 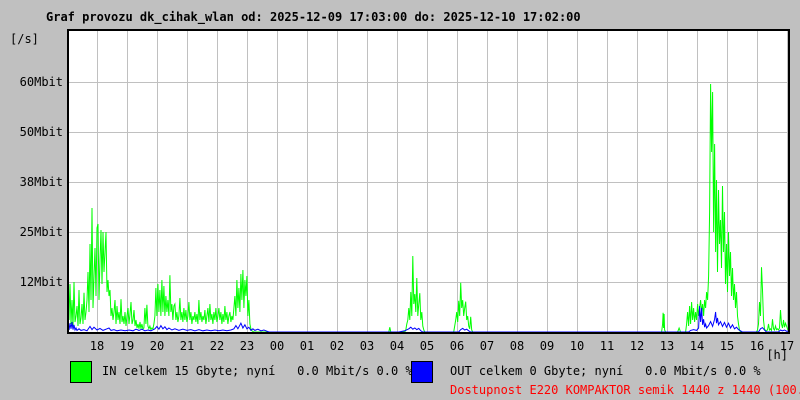 I want to click on x-axis-tick-label: 03, so click(x=367, y=346).